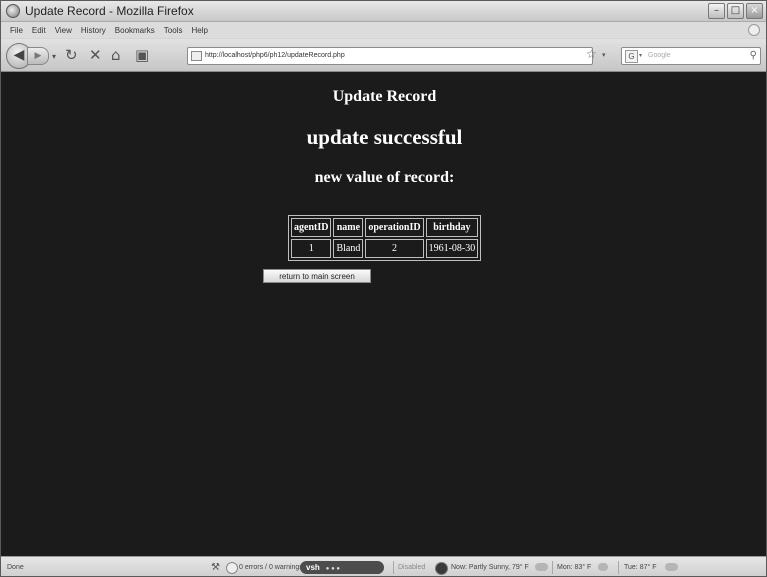 Image resolution: width=767 pixels, height=577 pixels. Describe the element at coordinates (39, 30) in the screenshot. I see `menu-edit: Edit` at that location.